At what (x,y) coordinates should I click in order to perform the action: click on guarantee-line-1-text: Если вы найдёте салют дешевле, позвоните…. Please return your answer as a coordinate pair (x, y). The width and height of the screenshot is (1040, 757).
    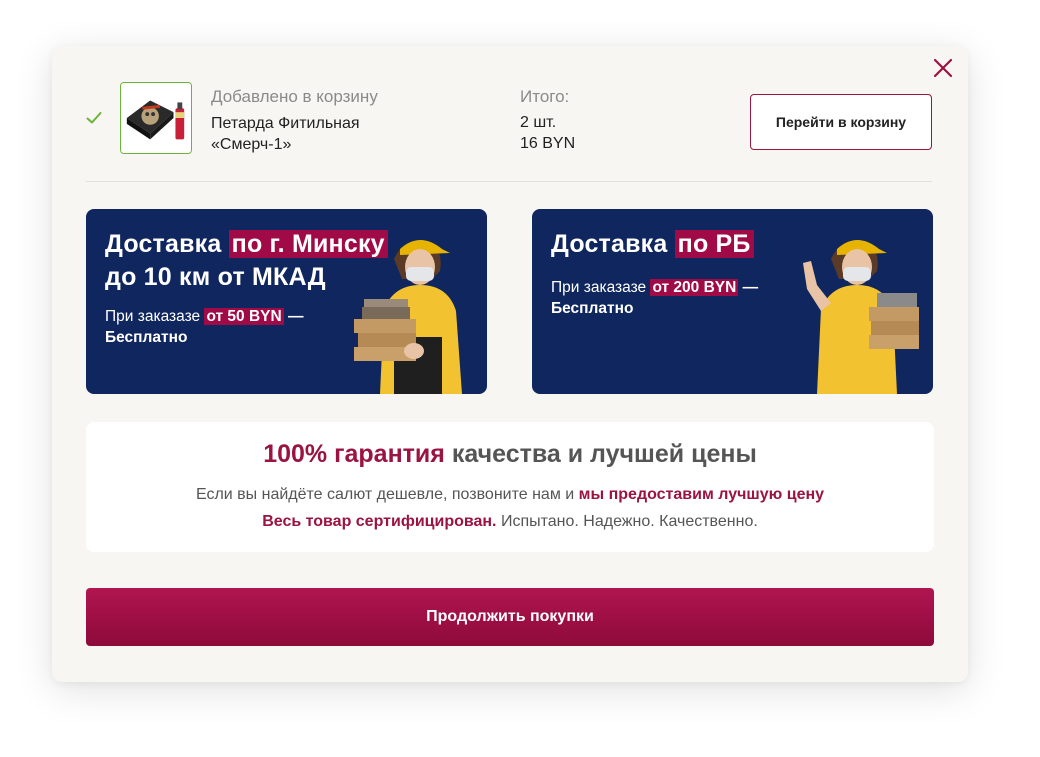
    Looking at the image, I should click on (387, 494).